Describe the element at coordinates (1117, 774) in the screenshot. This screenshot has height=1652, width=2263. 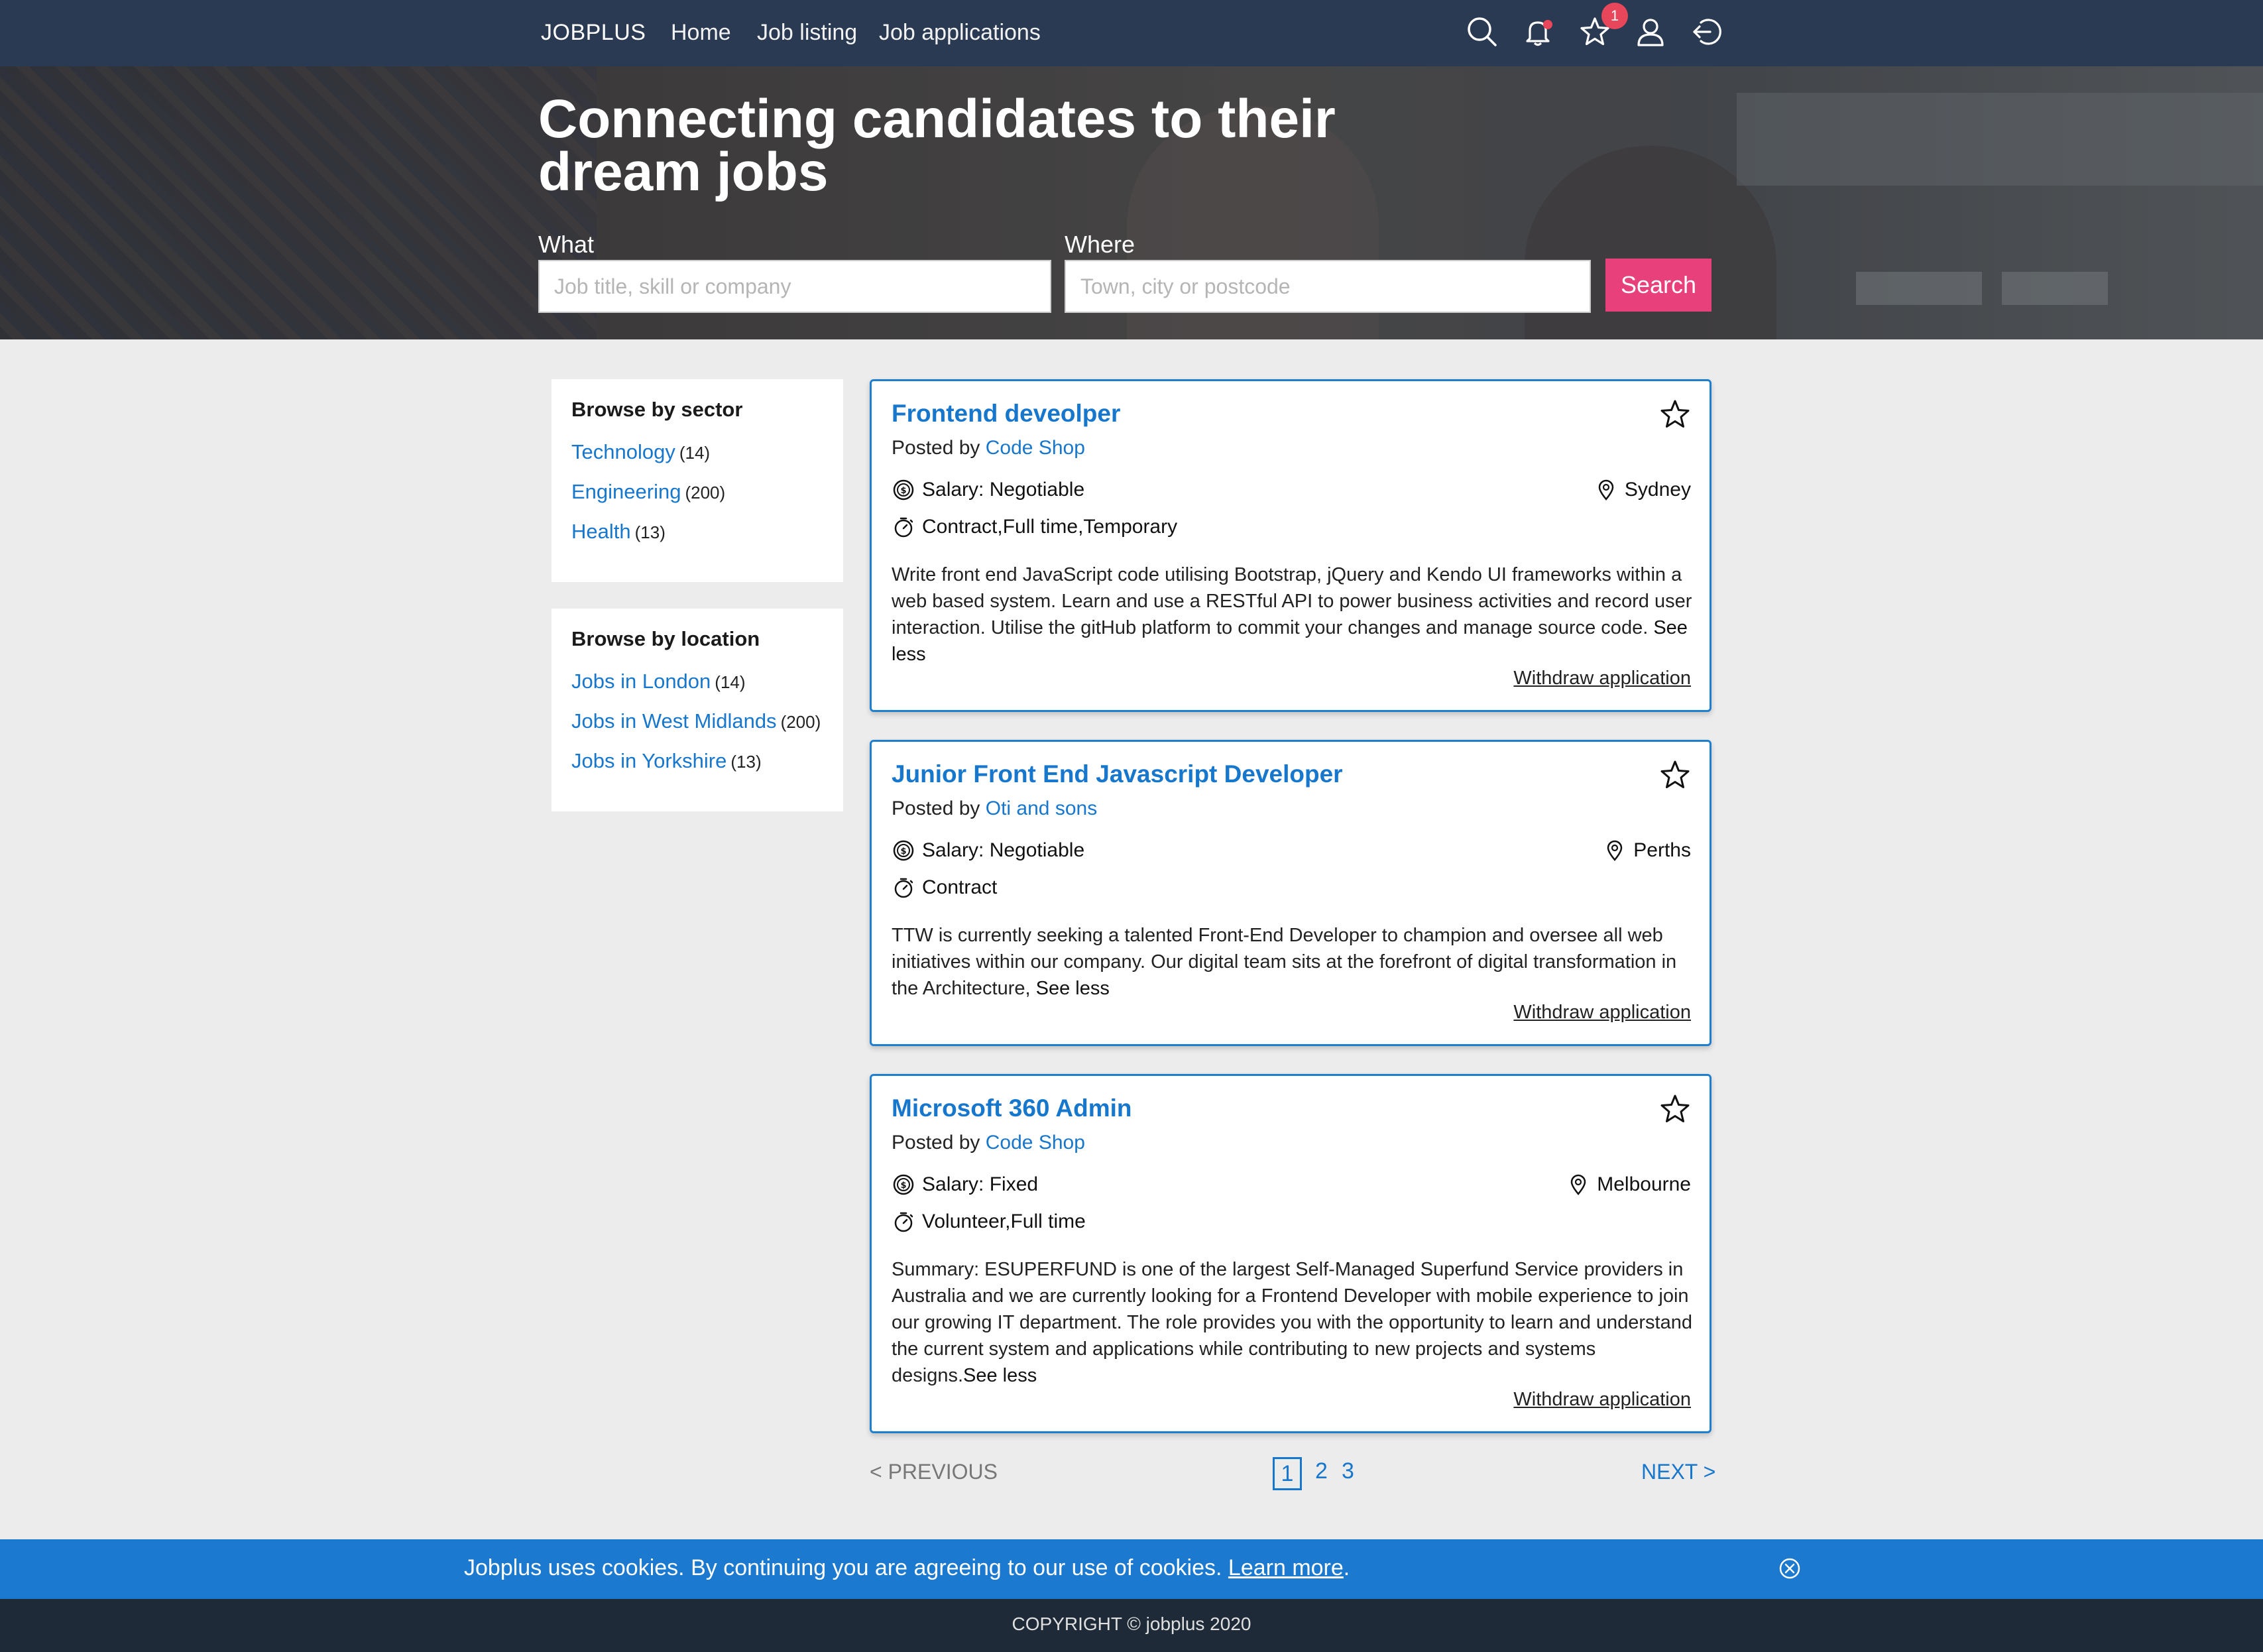
I see `job-title-link: Junior Front End Javascript Developer` at that location.